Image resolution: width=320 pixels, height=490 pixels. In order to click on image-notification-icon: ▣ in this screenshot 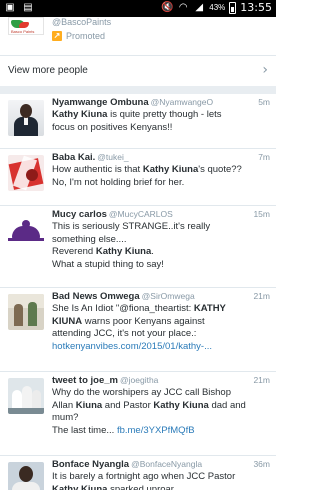, I will do `click(10, 7)`.